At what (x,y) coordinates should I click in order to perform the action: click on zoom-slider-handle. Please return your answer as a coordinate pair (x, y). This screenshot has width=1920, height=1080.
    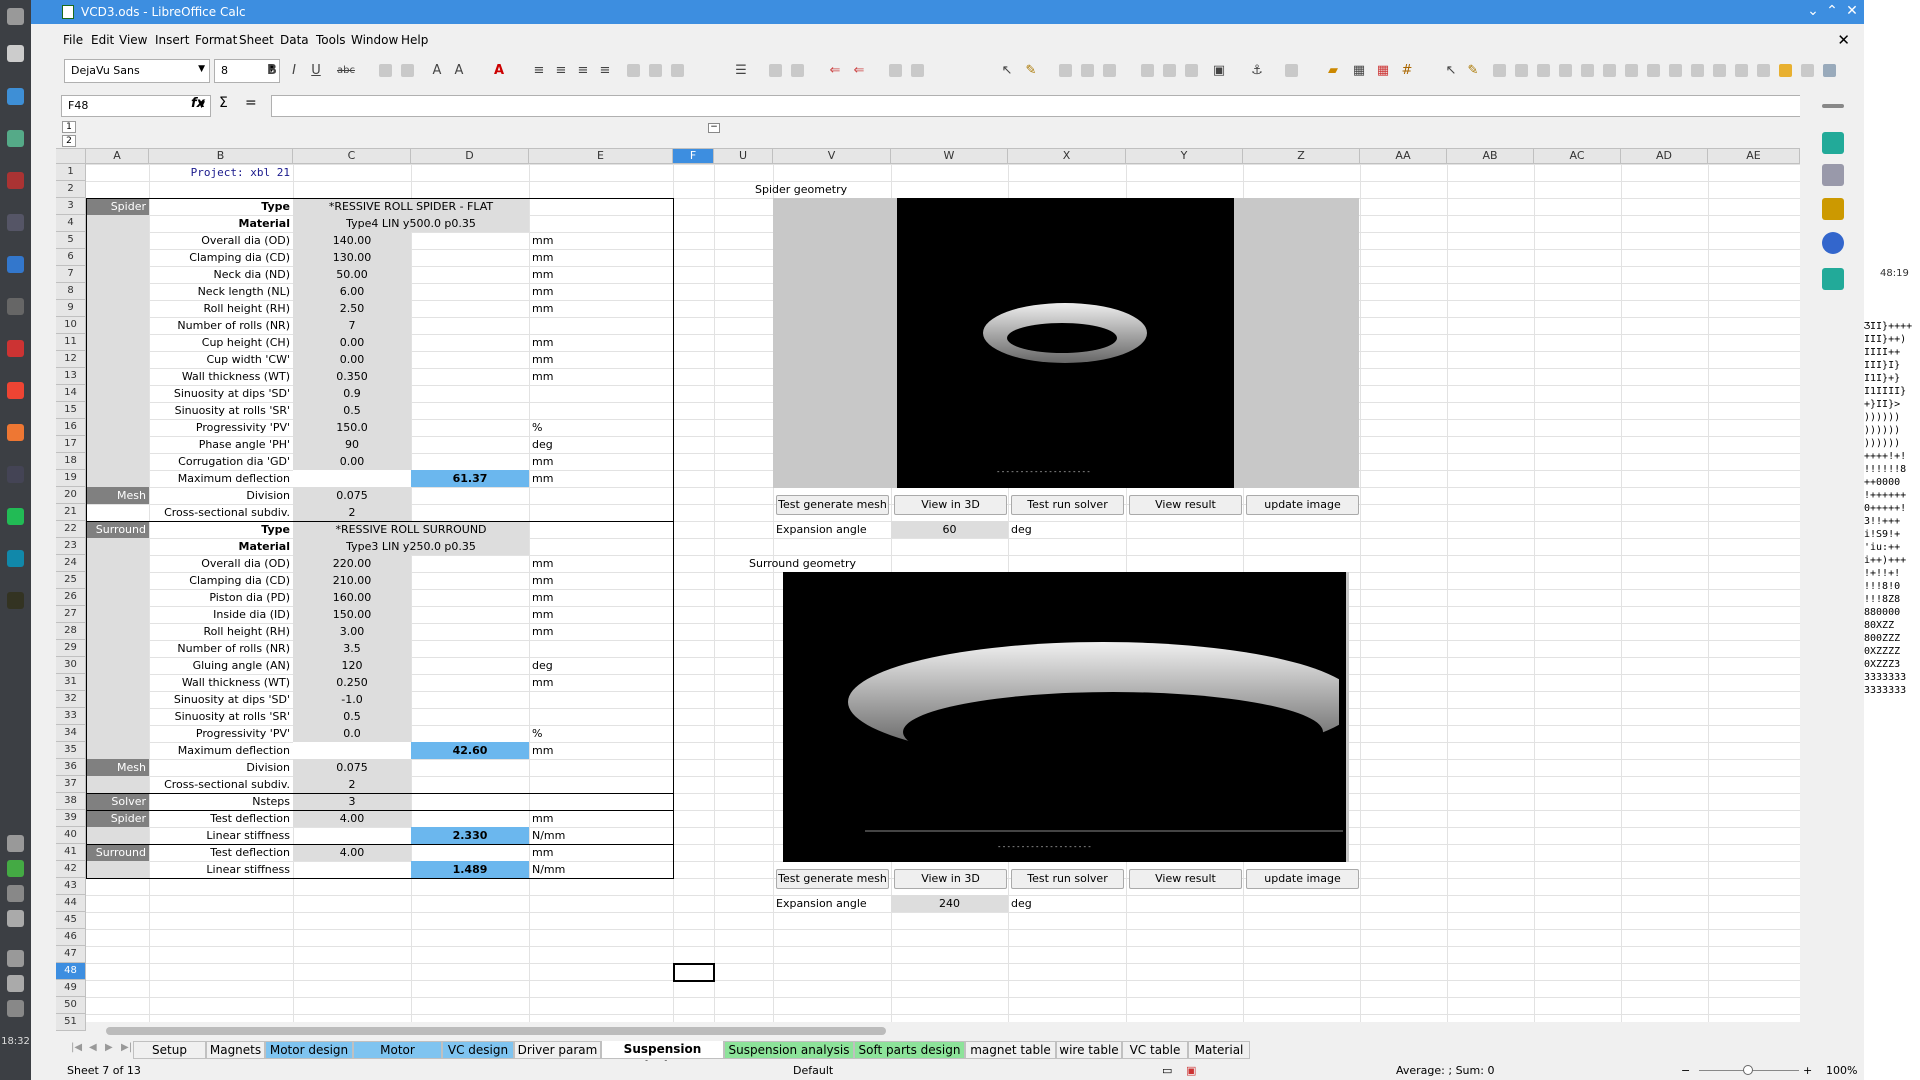
    Looking at the image, I should click on (1748, 1070).